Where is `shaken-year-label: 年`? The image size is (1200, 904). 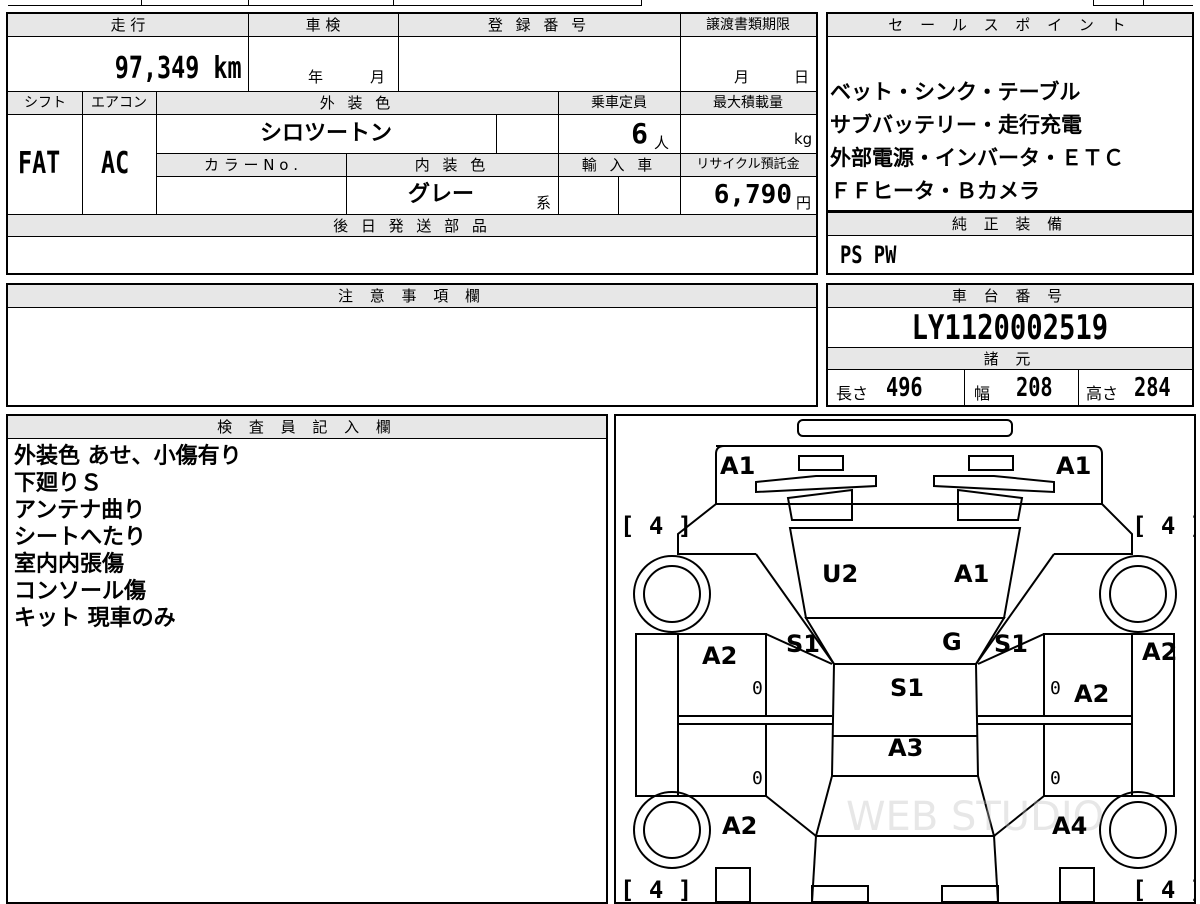 shaken-year-label: 年 is located at coordinates (316, 77).